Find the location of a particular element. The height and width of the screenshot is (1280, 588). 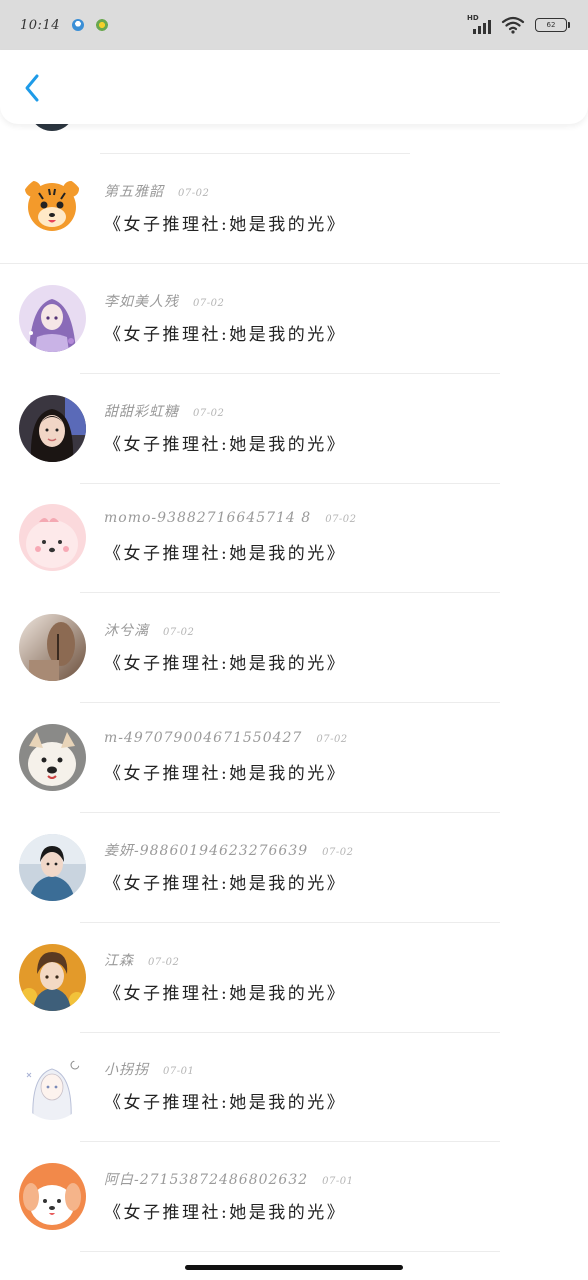

list-item: 李如美人残 07-02 《女子推理社:她是我的光》 is located at coordinates (294, 320).